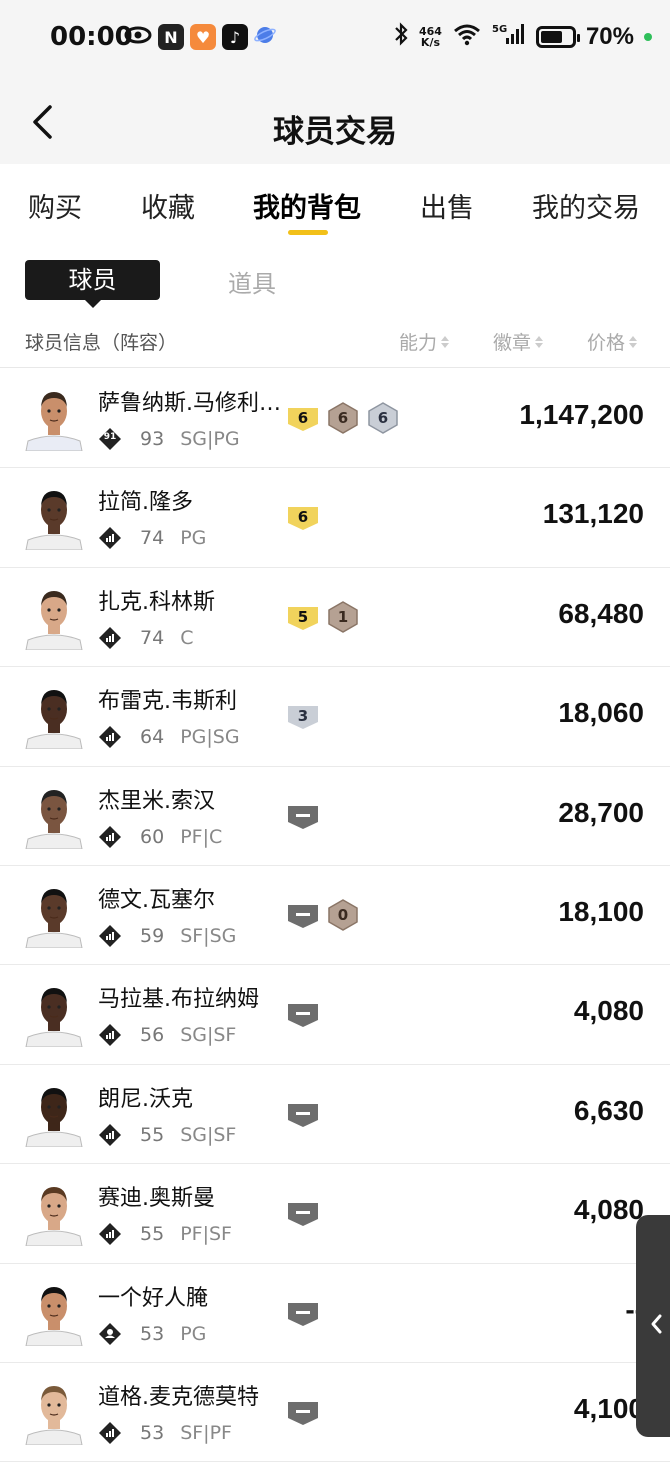 The width and height of the screenshot is (670, 1472). What do you see at coordinates (178, 1397) in the screenshot?
I see `player-name: 道格.麦克德莫特` at bounding box center [178, 1397].